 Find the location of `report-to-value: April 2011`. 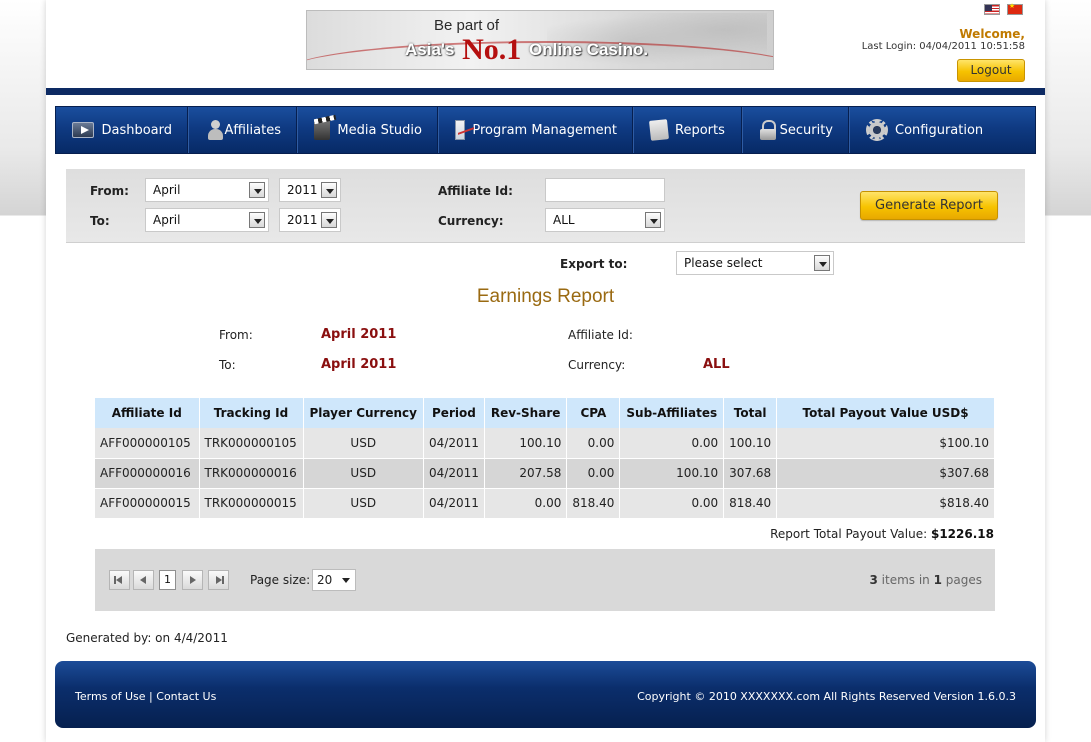

report-to-value: April 2011 is located at coordinates (359, 364).